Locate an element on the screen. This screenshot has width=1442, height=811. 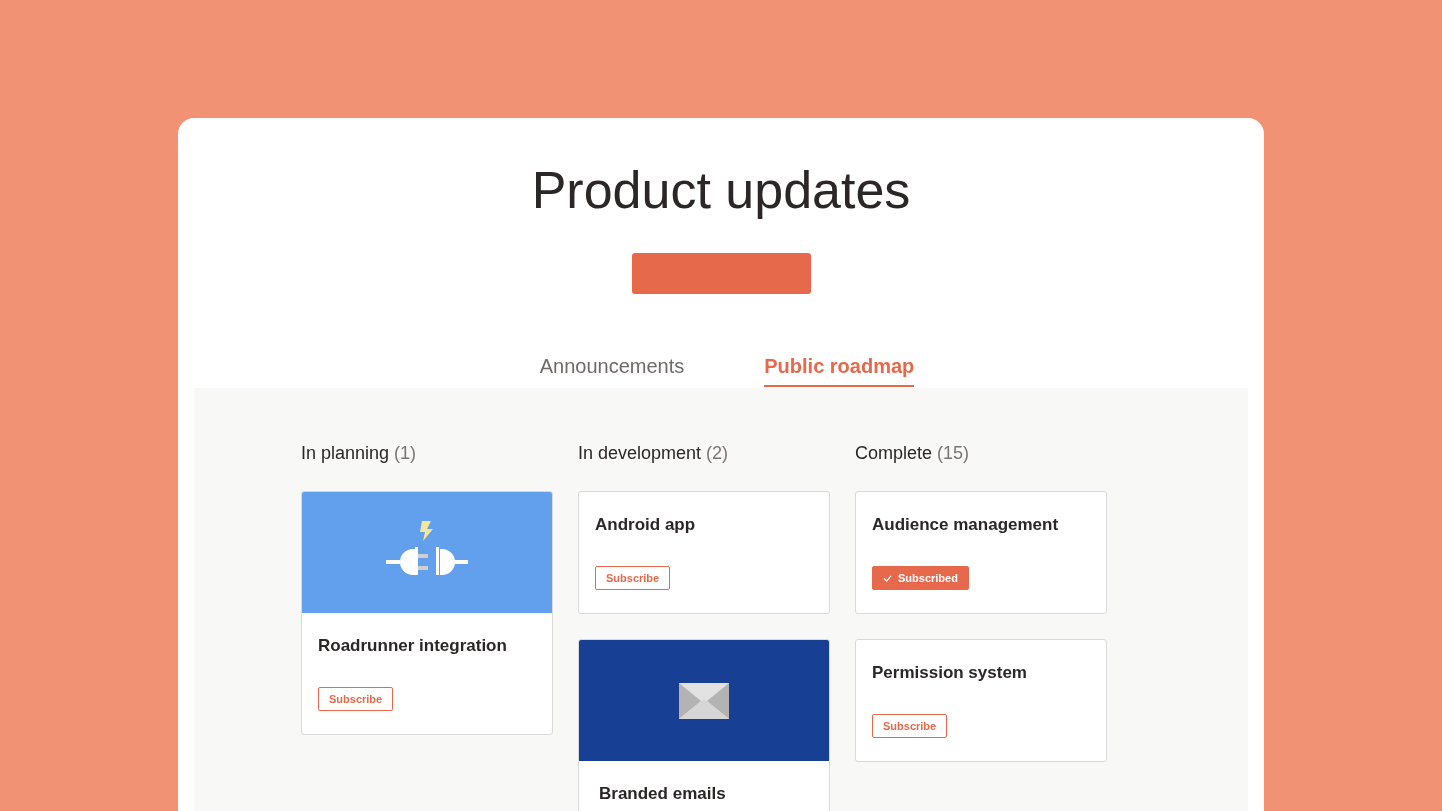
subscribe-button: Subscribed is located at coordinates (920, 578).